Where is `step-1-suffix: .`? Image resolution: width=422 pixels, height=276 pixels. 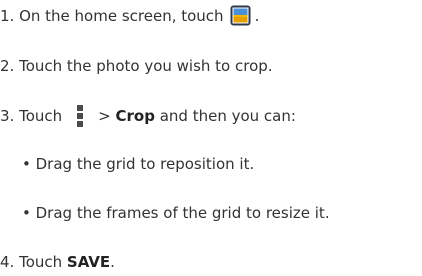 step-1-suffix: . is located at coordinates (257, 15).